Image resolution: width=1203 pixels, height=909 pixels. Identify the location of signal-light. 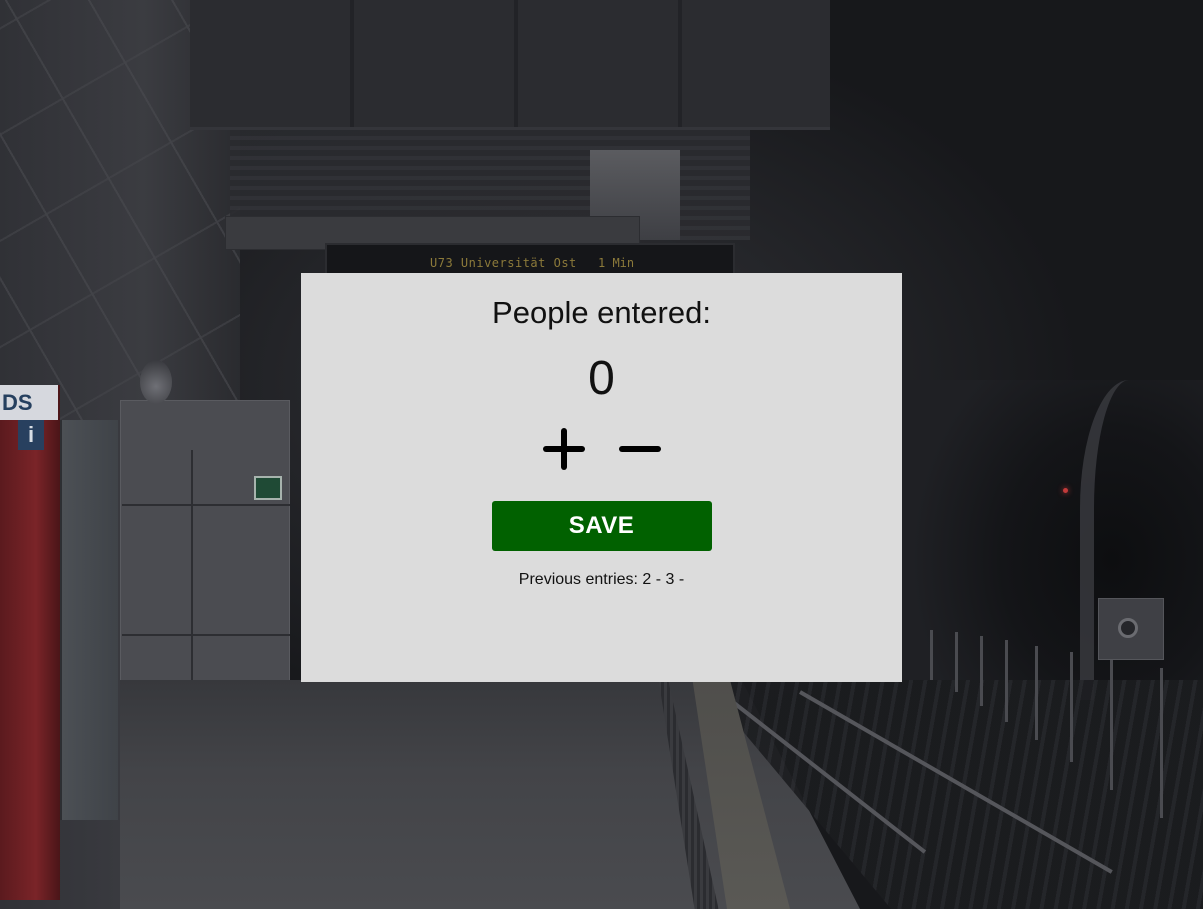
(1065, 490).